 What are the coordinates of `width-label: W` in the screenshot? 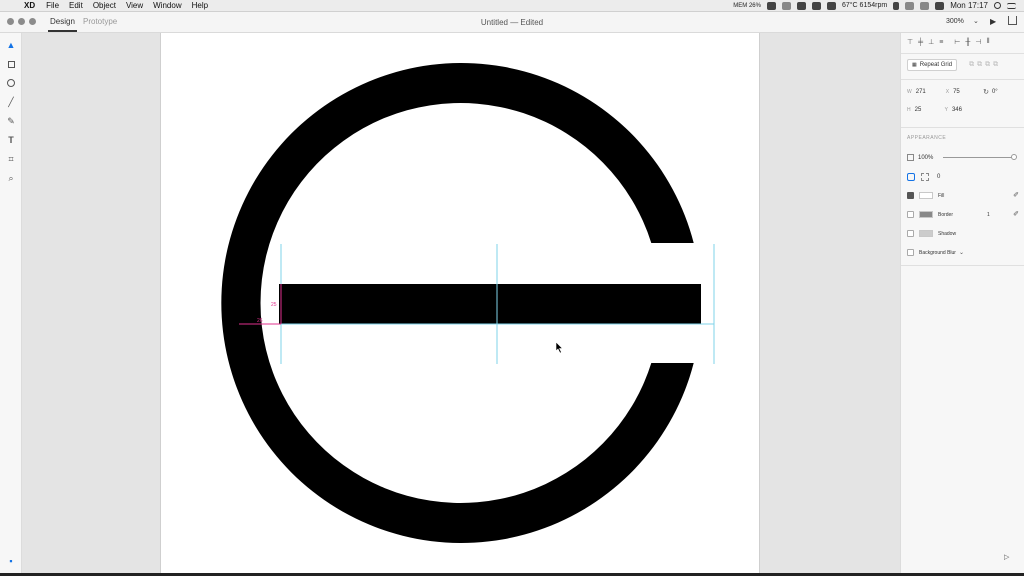 It's located at (909, 92).